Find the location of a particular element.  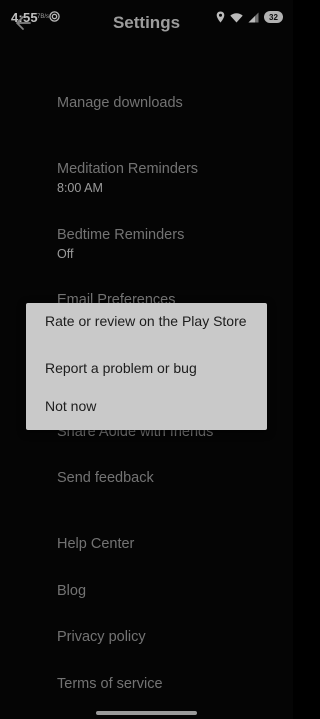

home-indicator is located at coordinates (146, 713).